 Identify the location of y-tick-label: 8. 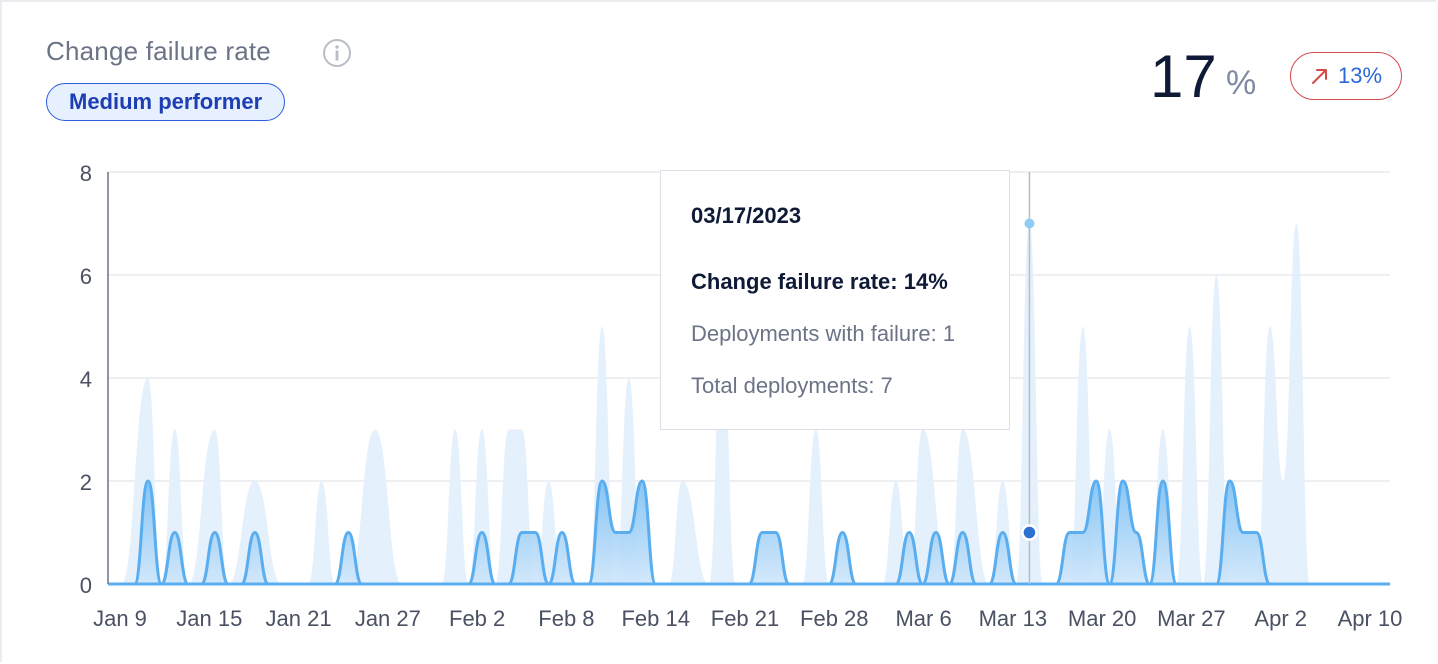
(86, 173).